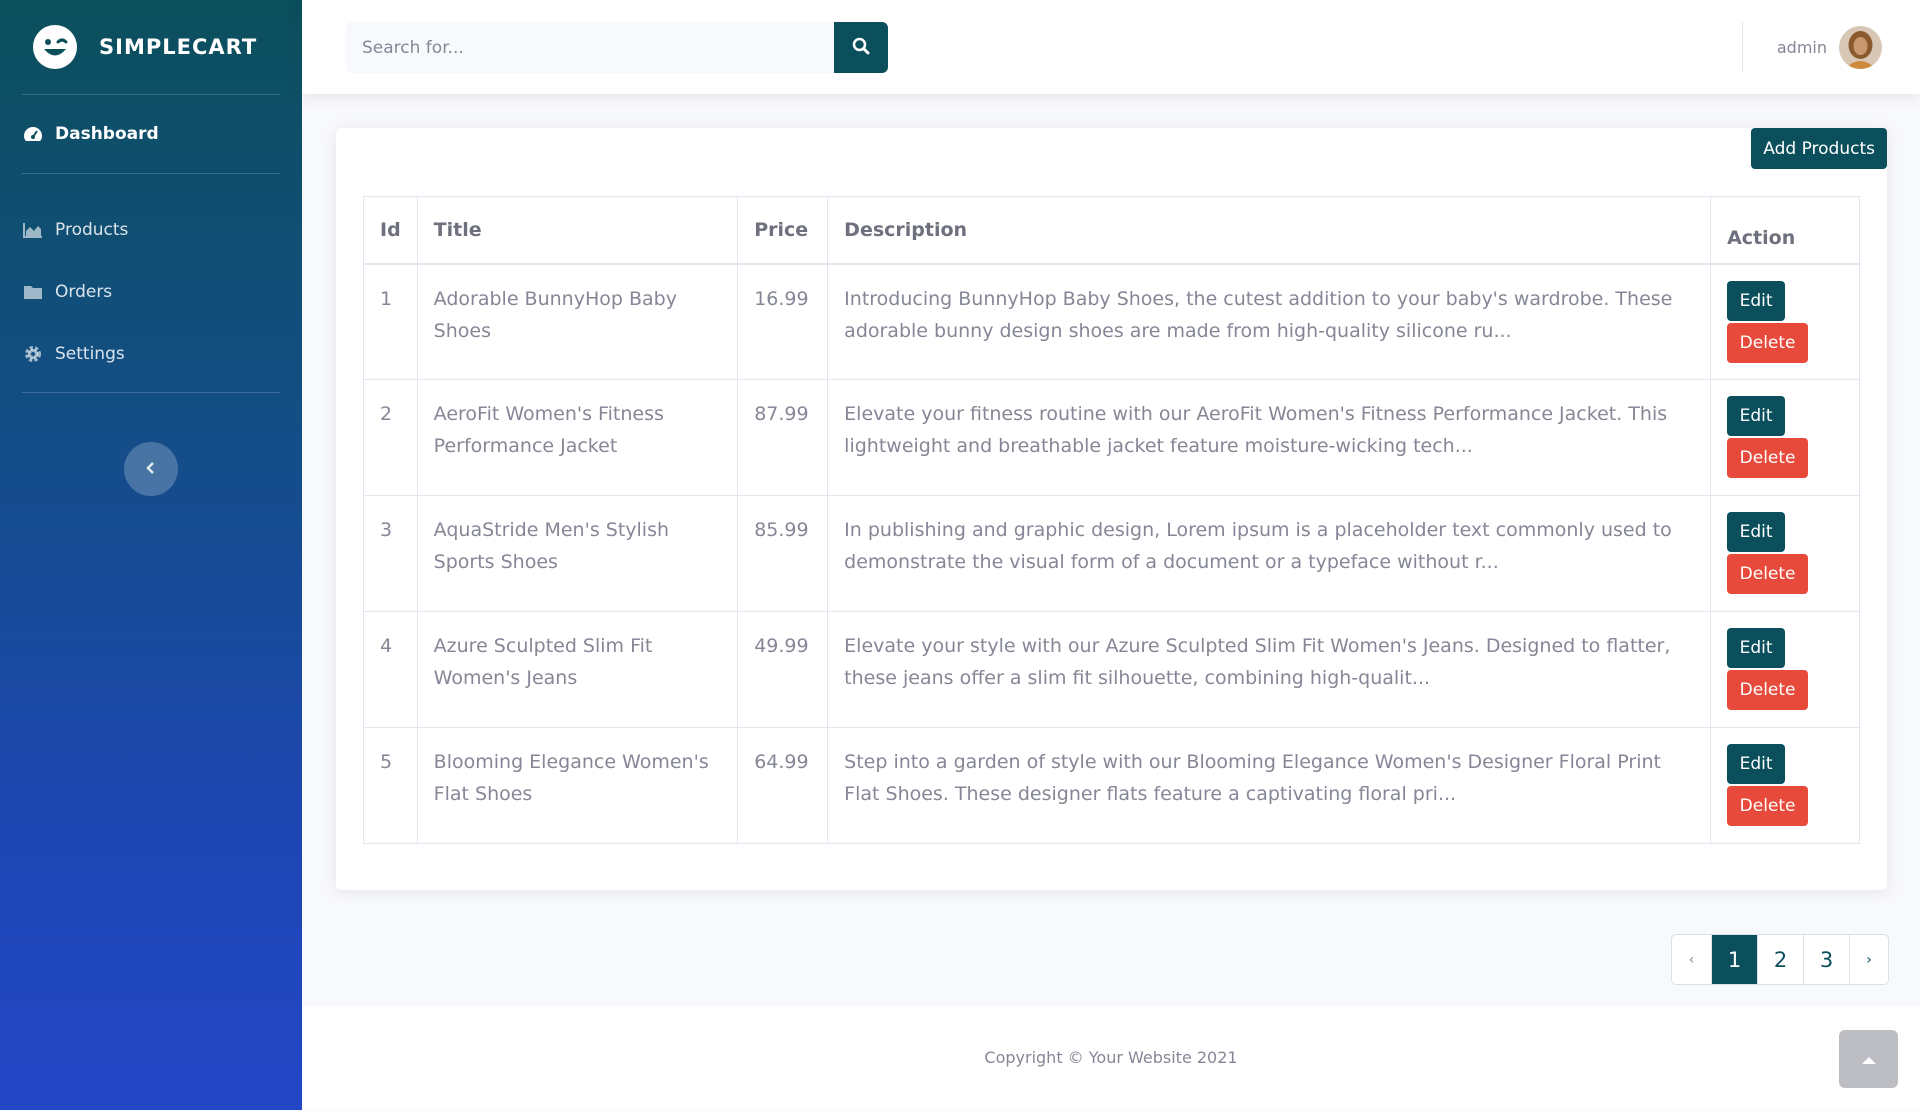 This screenshot has width=1920, height=1111. I want to click on brand: SIMPLECART, so click(151, 47).